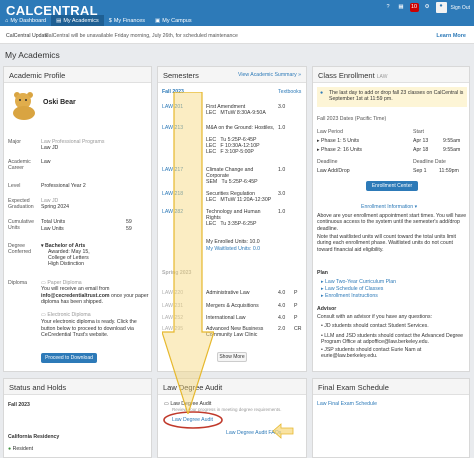  Describe the element at coordinates (352, 289) in the screenshot. I see `plan-link: ▸ Law Schedule of Classes` at that location.